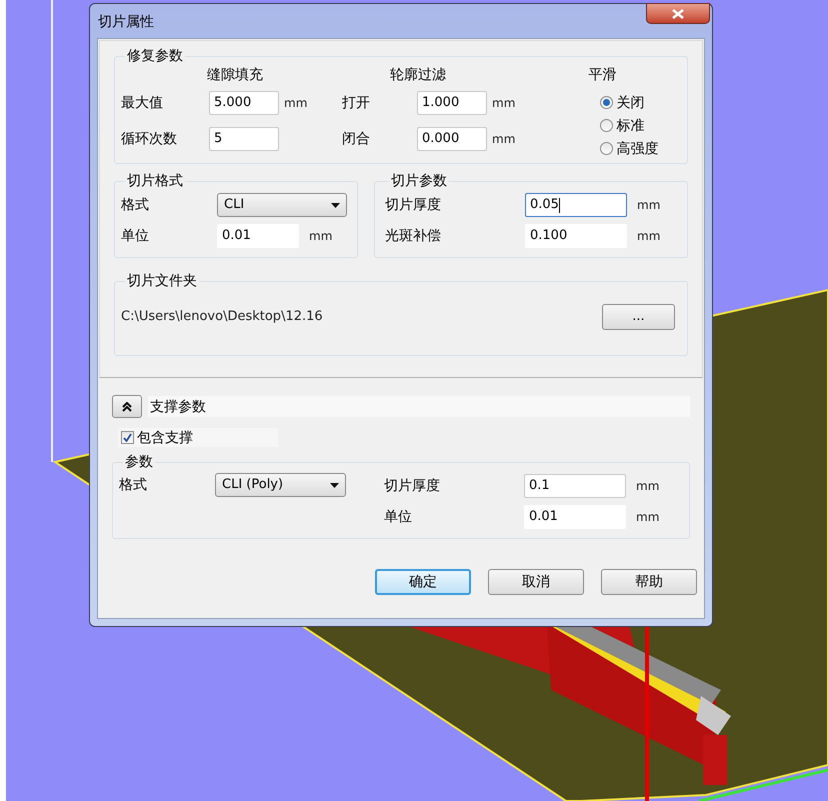  I want to click on field-label: 光斑补偿, so click(413, 236).